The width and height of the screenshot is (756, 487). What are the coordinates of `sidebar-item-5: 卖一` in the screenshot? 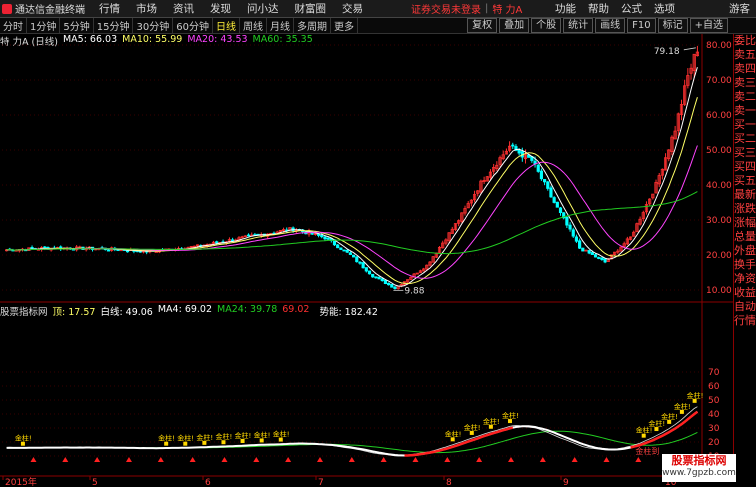 It's located at (745, 111).